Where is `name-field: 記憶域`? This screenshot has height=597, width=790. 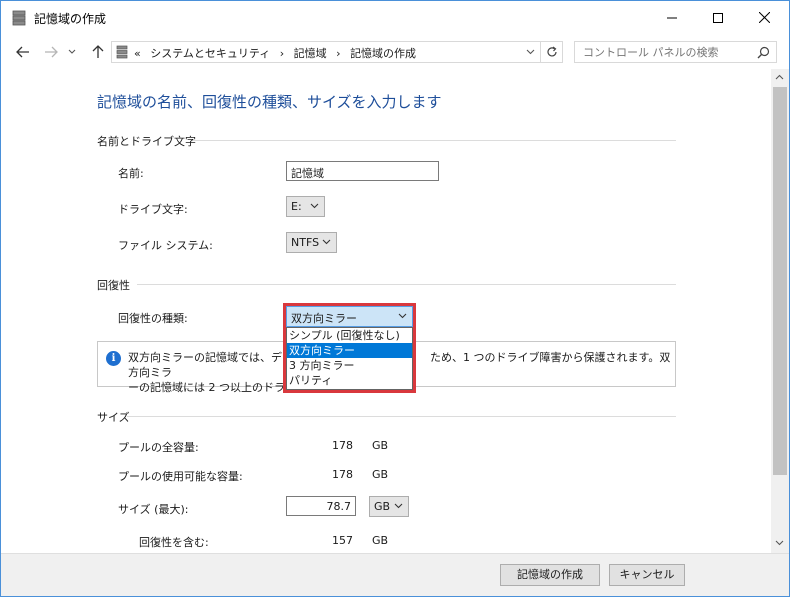 name-field: 記憶域 is located at coordinates (362, 171).